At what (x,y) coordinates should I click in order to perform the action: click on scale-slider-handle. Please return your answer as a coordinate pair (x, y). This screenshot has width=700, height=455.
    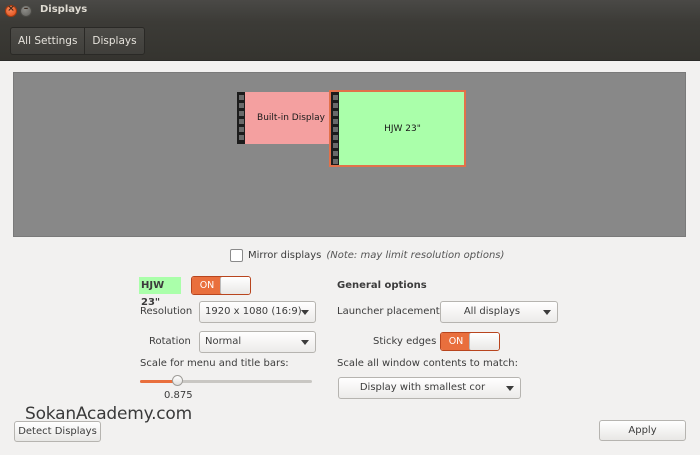
    Looking at the image, I should click on (178, 380).